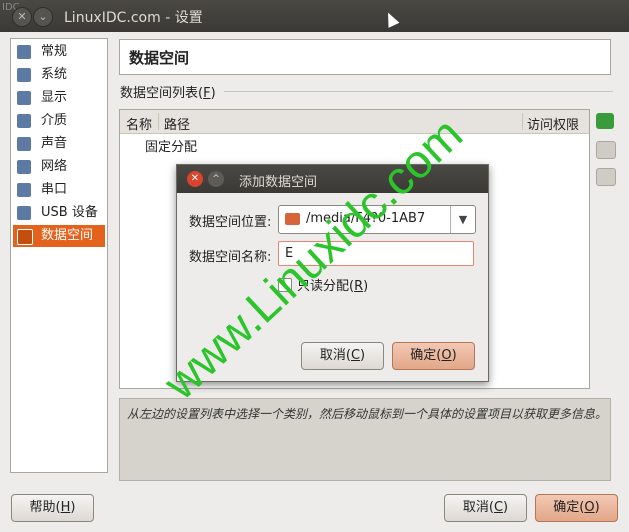 The height and width of the screenshot is (532, 629). Describe the element at coordinates (133, 18) in the screenshot. I see `window-title: LinuxIDC.com - 设置` at that location.